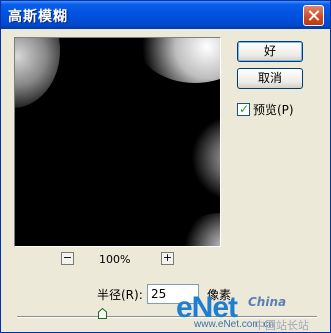 This screenshot has width=331, height=333. Describe the element at coordinates (120, 295) in the screenshot. I see `radius-label: 半径(R):` at that location.